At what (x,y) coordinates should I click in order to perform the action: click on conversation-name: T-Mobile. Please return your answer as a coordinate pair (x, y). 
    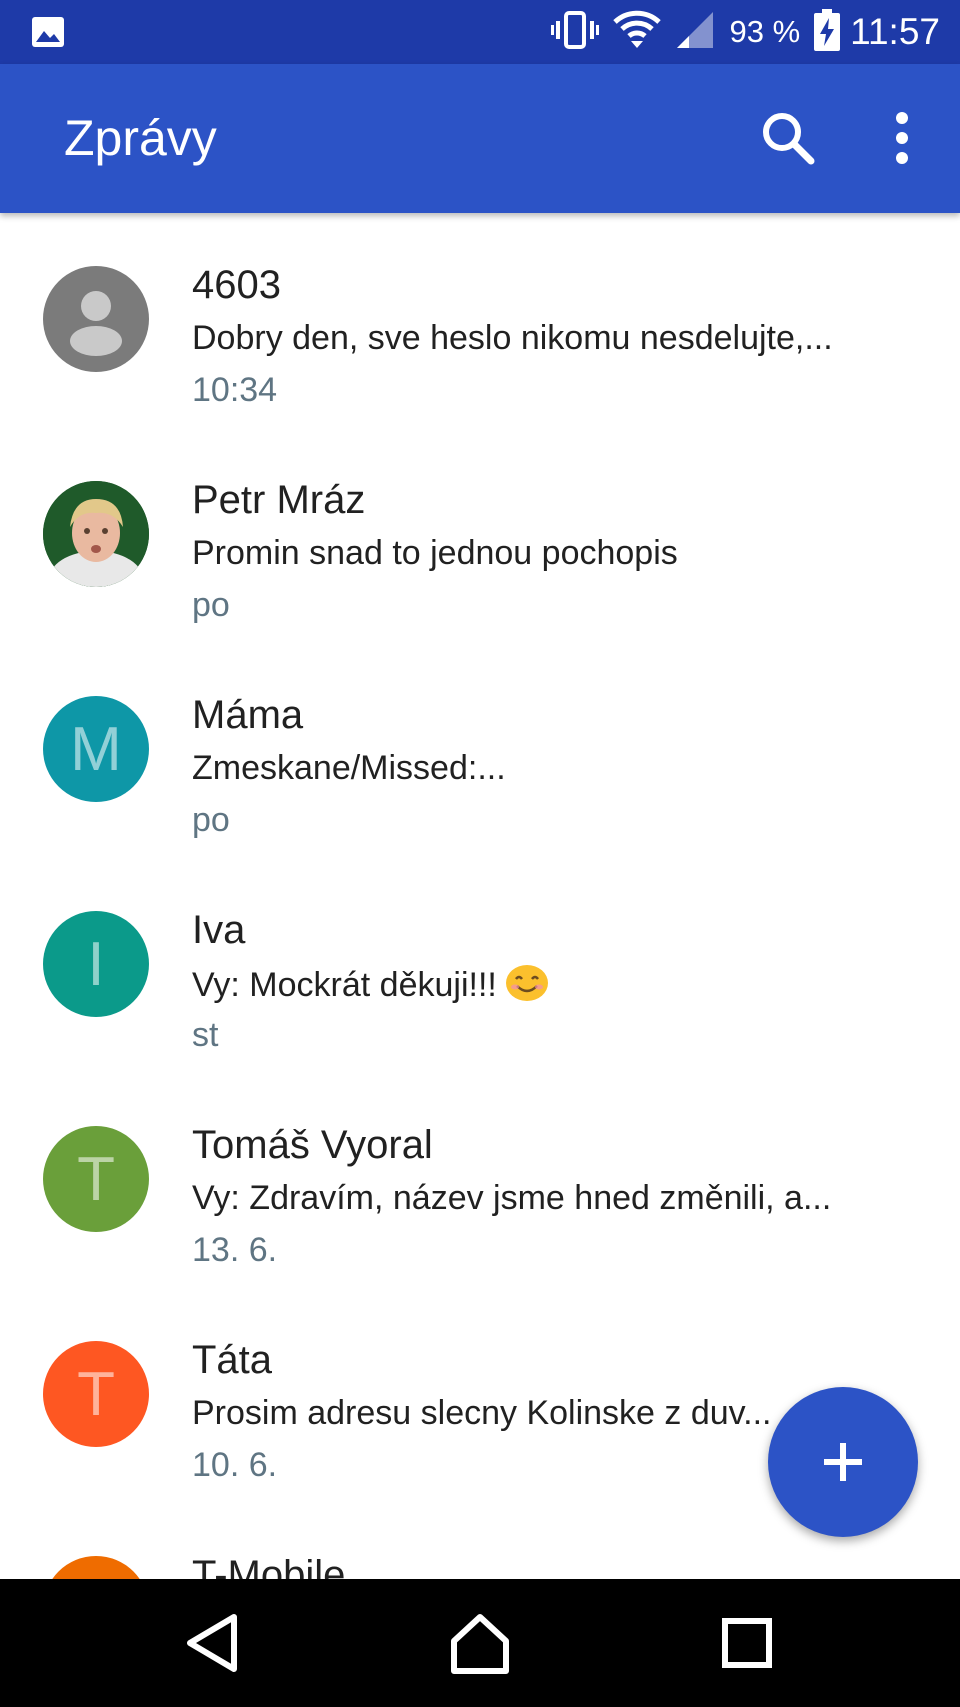
    Looking at the image, I should click on (269, 1566).